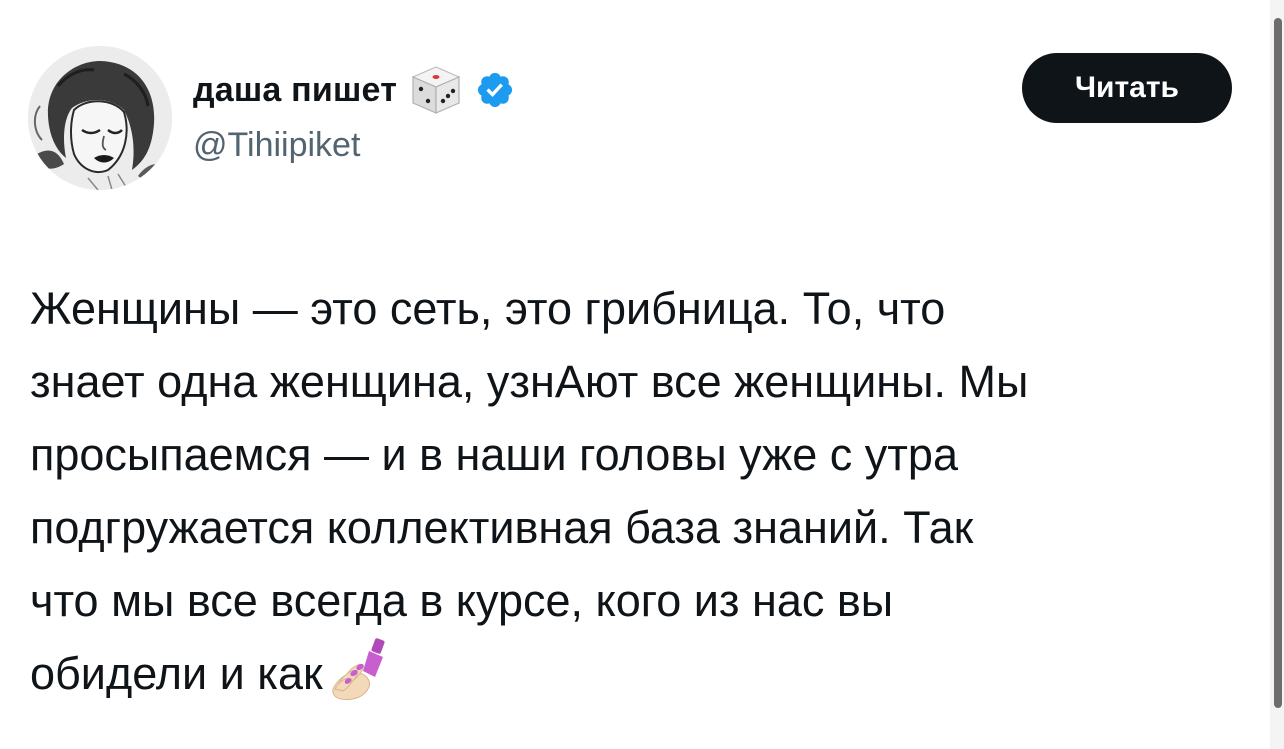 Image resolution: width=1284 pixels, height=749 pixels. I want to click on nail-polish-icon, so click(360, 670).